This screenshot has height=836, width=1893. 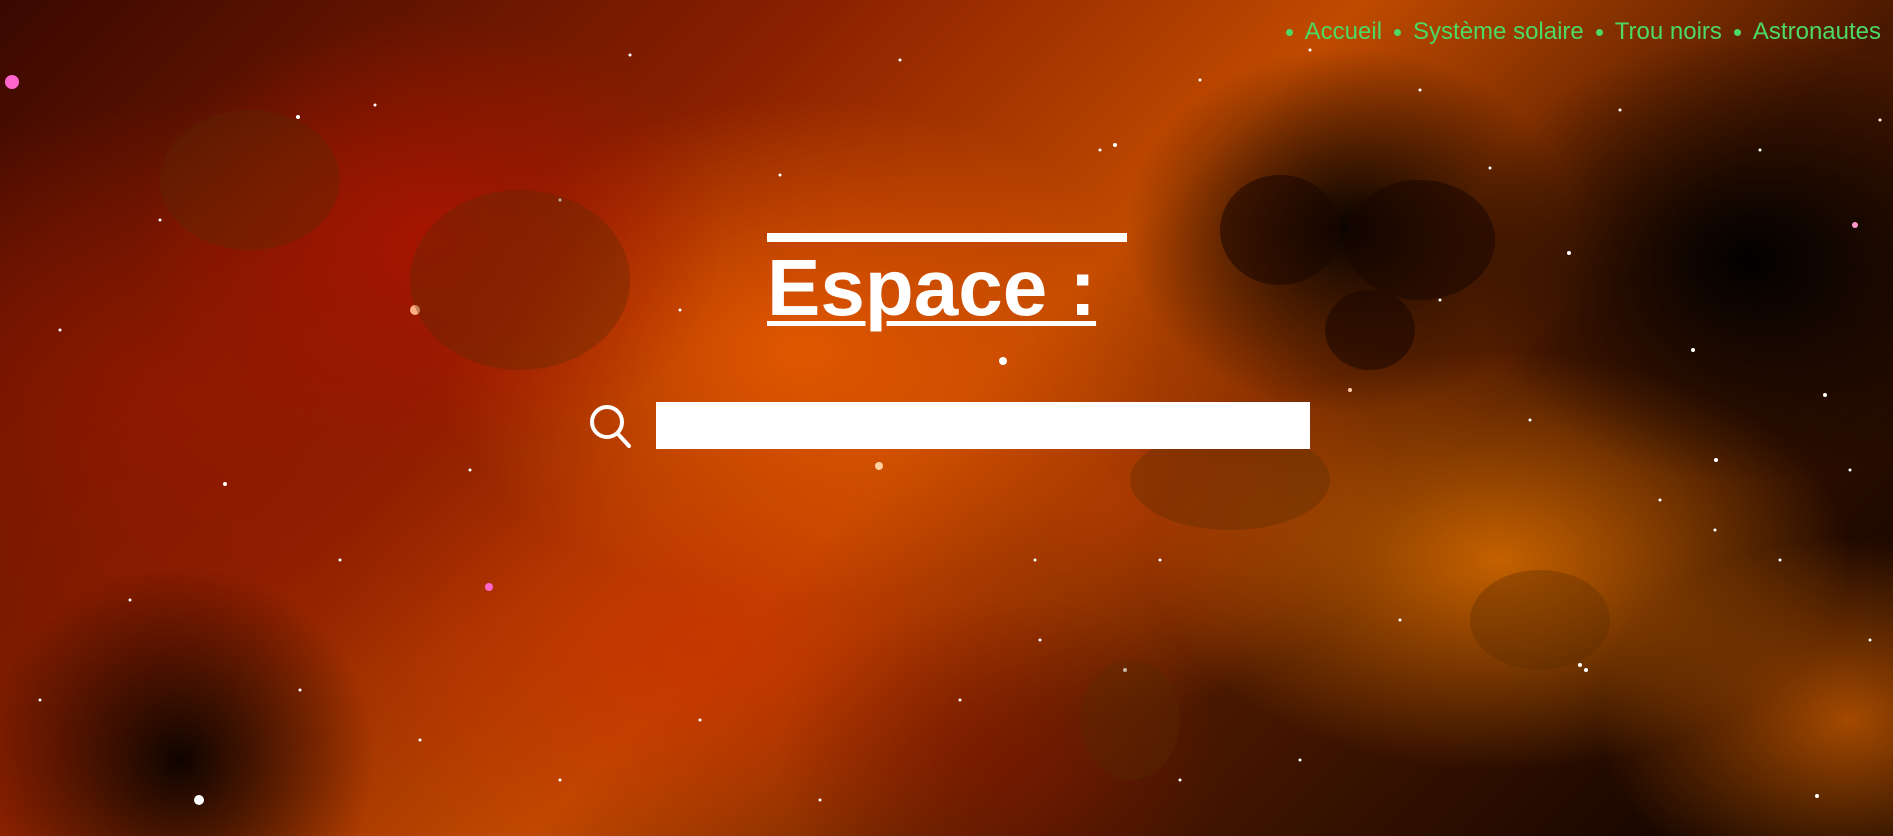 I want to click on page-title: Espace :, so click(x=932, y=287).